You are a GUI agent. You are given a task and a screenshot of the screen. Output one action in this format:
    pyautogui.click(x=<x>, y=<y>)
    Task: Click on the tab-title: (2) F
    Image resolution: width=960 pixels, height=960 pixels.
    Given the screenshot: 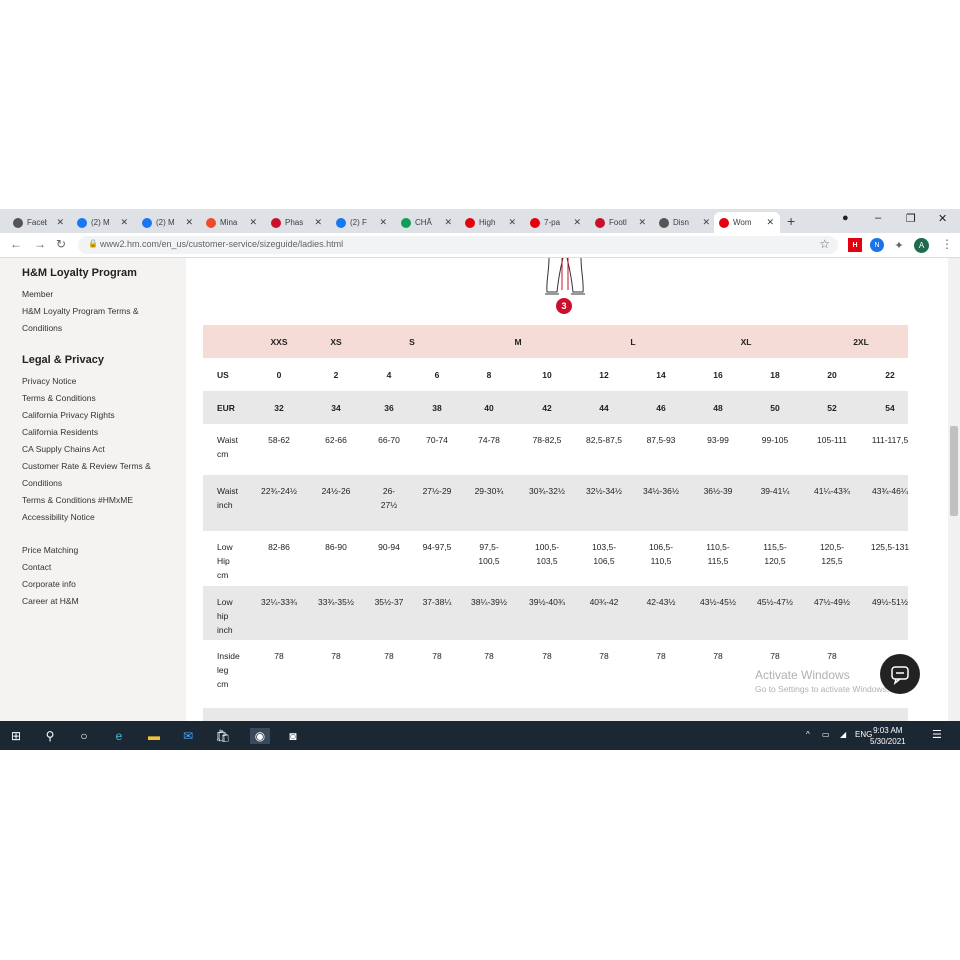 What is the action you would take?
    pyautogui.click(x=358, y=222)
    